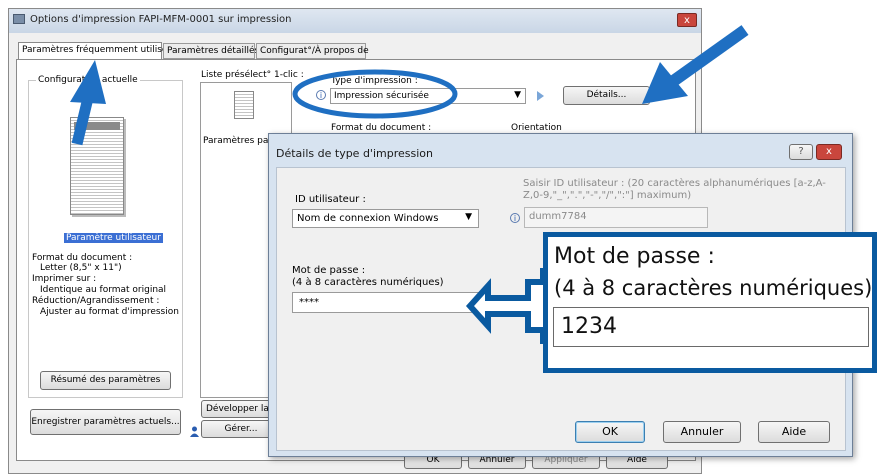 This screenshot has width=877, height=475. What do you see at coordinates (540, 96) in the screenshot?
I see `play-arrow-icon` at bounding box center [540, 96].